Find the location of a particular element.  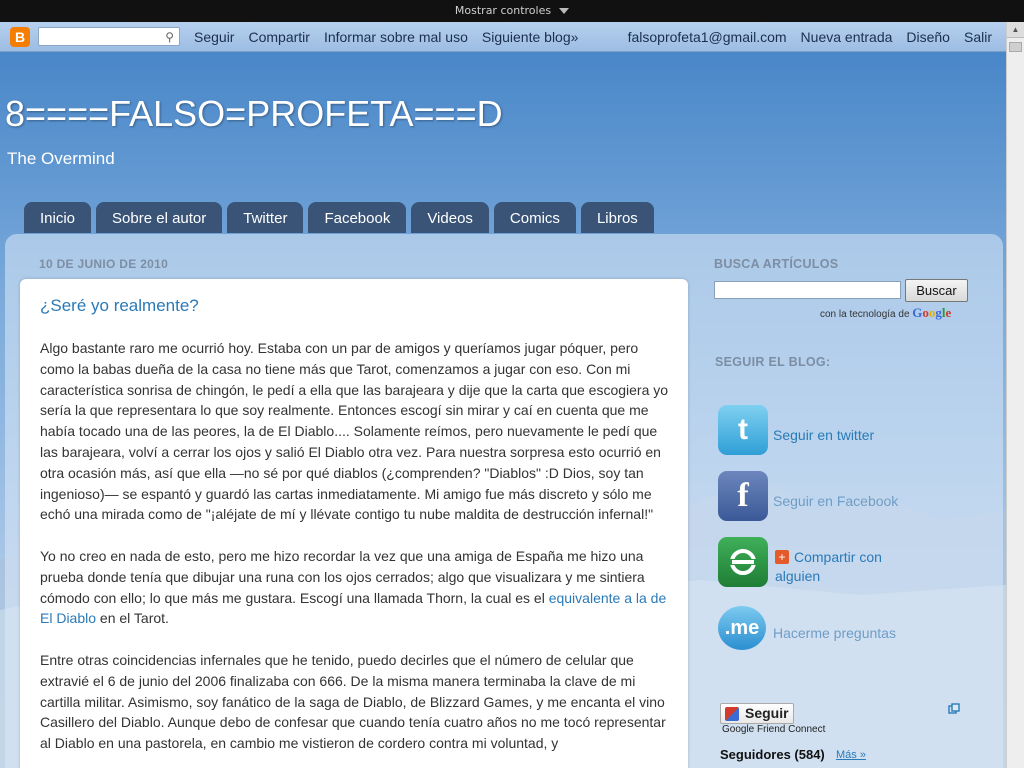

new-post-link: Nueva entrada is located at coordinates (847, 37).